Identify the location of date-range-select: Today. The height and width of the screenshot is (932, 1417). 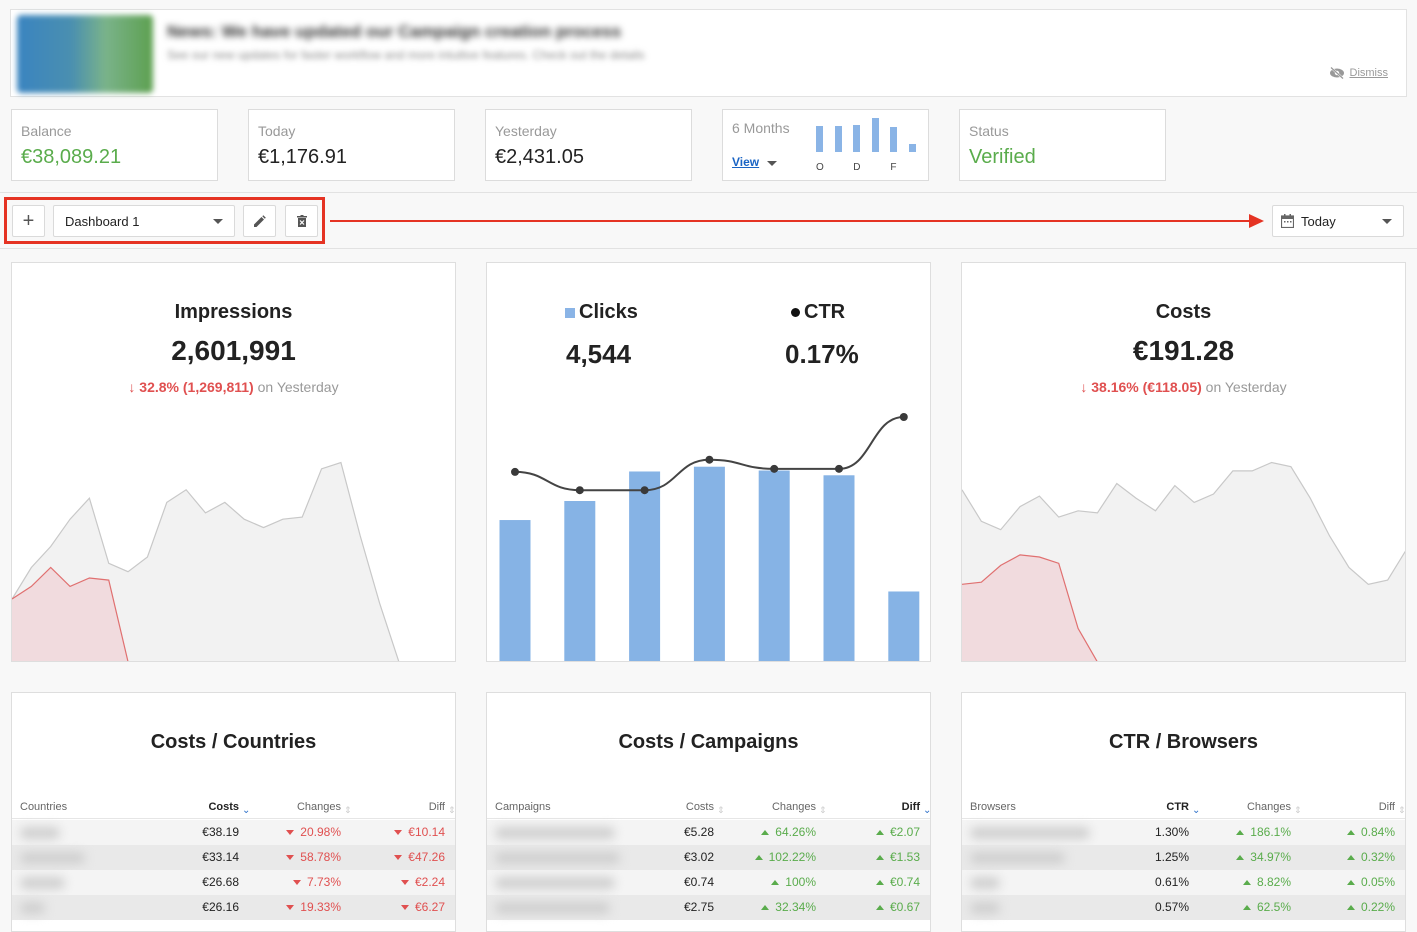
(1338, 221).